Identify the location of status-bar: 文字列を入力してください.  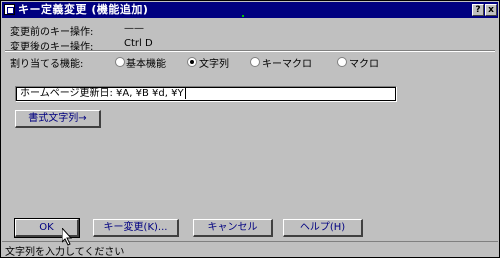
(250, 249).